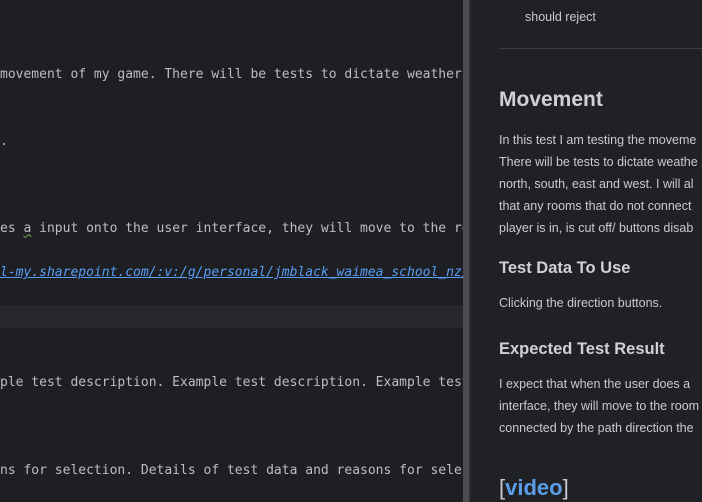  I want to click on video-link: video, so click(533, 487).